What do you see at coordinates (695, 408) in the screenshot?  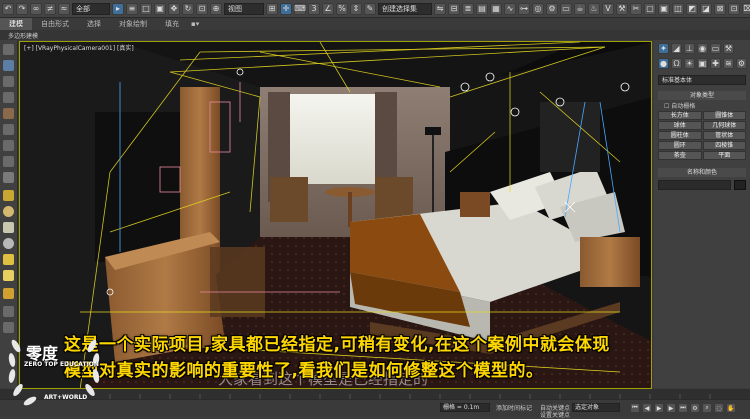 I see `time-config-icon: ⚙` at bounding box center [695, 408].